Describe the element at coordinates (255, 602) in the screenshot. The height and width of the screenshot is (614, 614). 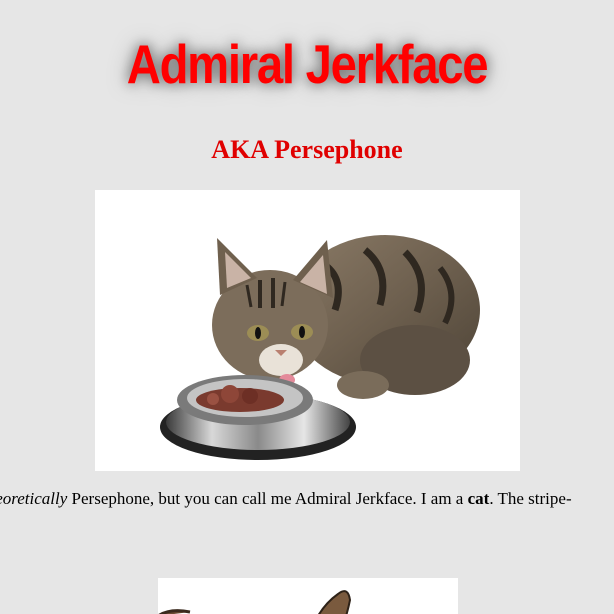
I see `cat-ear-illustration` at that location.